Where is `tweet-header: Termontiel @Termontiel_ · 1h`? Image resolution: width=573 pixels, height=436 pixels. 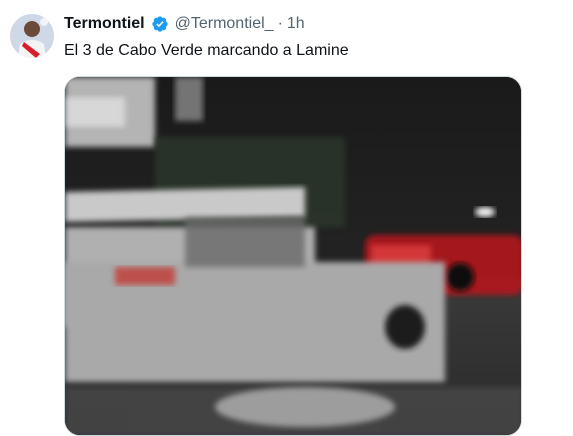
tweet-header: Termontiel @Termontiel_ · 1h is located at coordinates (184, 24).